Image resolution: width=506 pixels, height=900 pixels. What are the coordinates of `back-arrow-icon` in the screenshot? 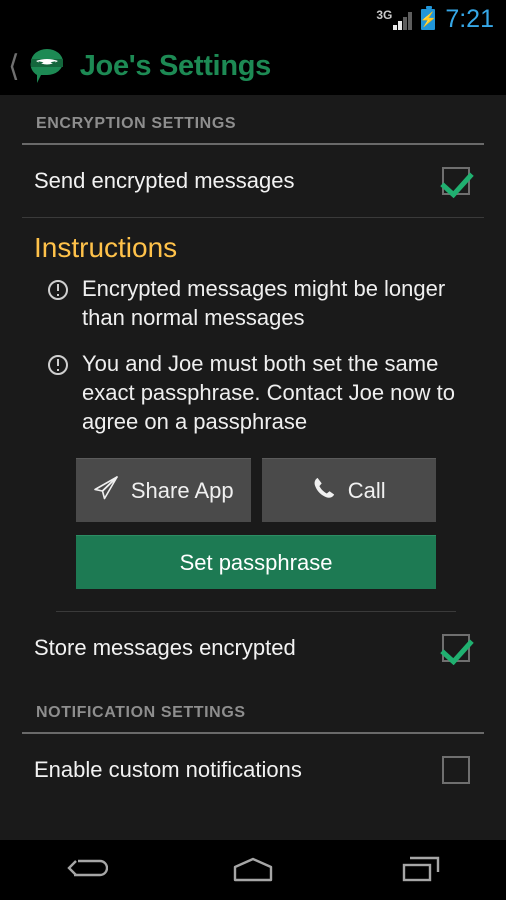 It's located at (84, 870).